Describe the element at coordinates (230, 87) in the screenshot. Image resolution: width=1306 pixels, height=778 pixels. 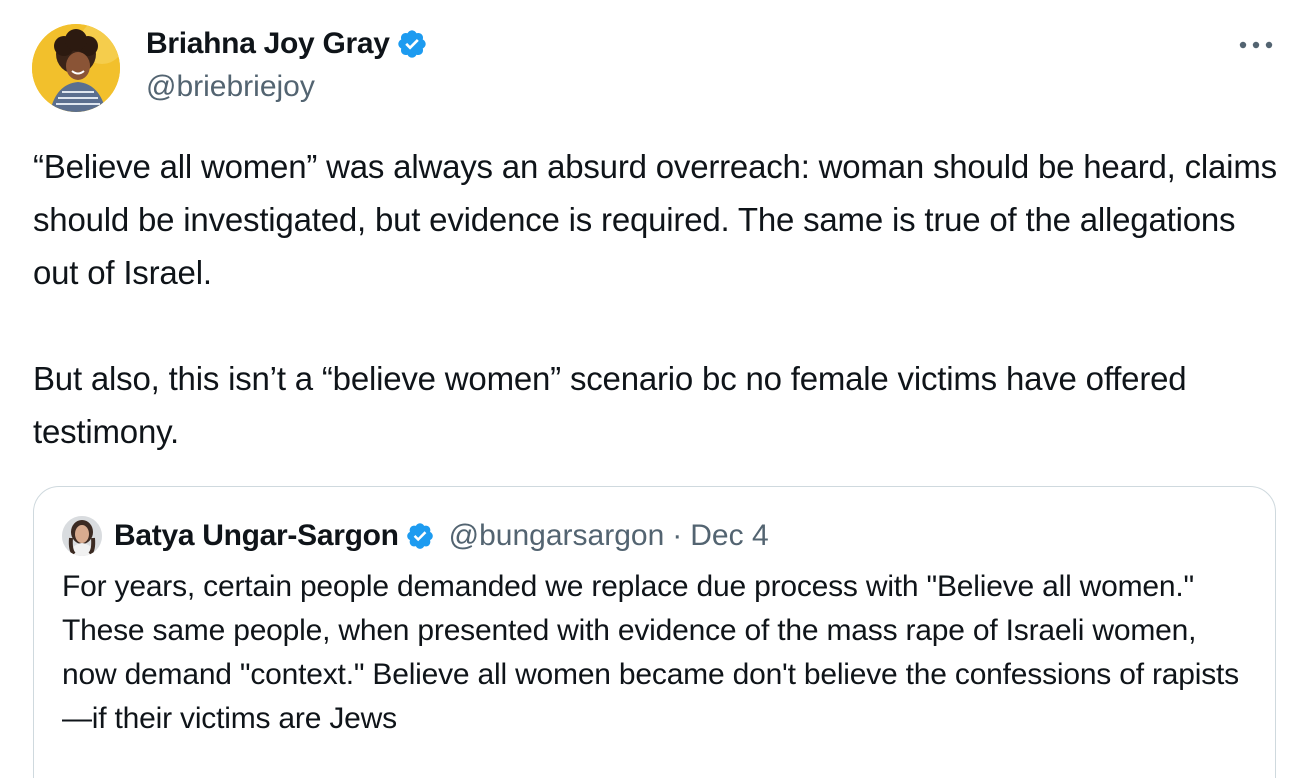
I see `author-handle: @briebriejoy` at that location.